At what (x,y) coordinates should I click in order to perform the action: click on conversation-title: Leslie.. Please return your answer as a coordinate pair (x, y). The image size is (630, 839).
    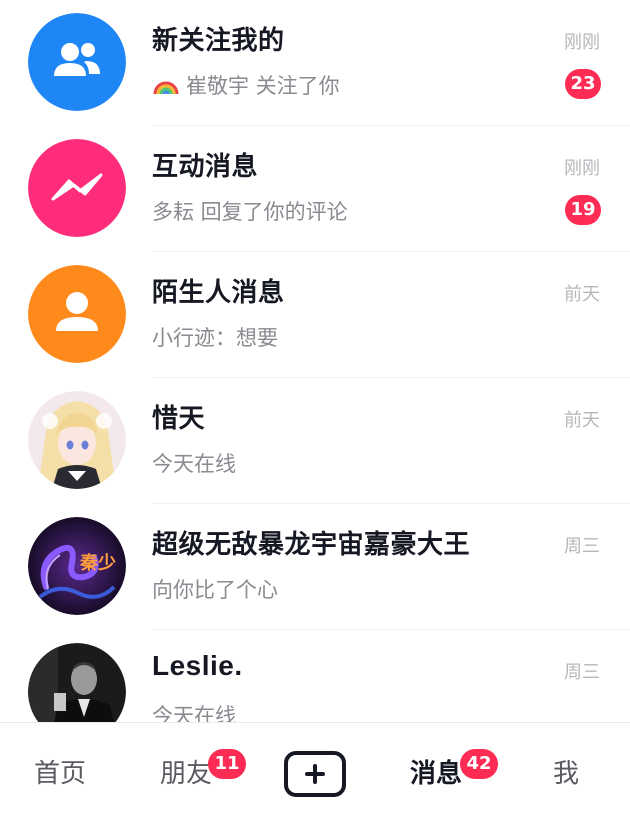
    Looking at the image, I should click on (197, 665).